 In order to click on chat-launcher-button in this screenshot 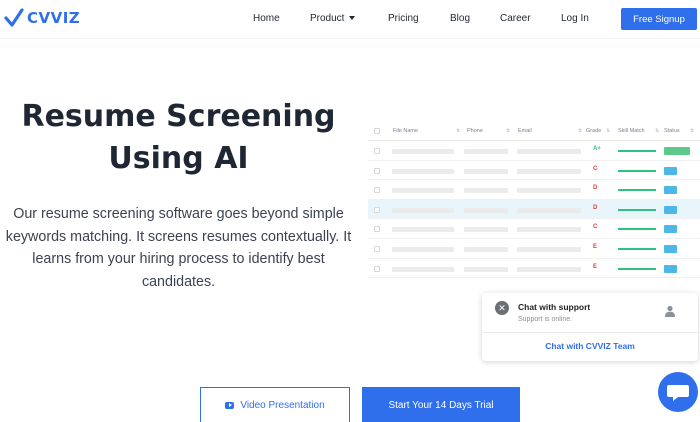, I will do `click(678, 392)`.